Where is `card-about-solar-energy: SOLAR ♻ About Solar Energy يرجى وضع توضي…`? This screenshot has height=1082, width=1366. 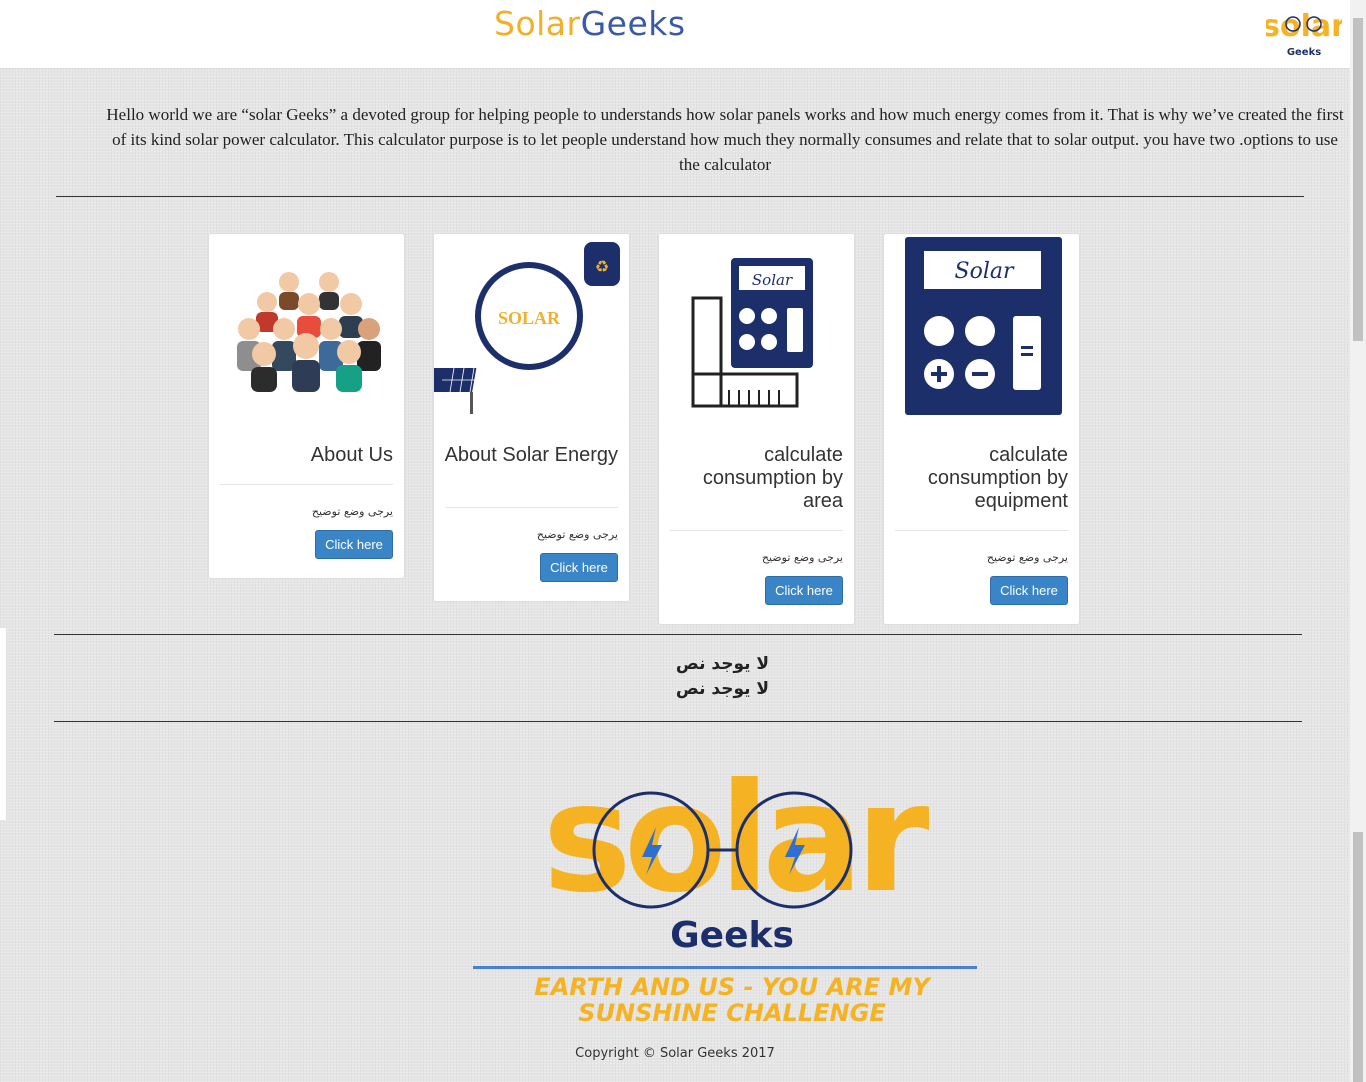
card-about-solar-energy: SOLAR ♻ About Solar Energy يرجى وضع توضي… is located at coordinates (531, 417).